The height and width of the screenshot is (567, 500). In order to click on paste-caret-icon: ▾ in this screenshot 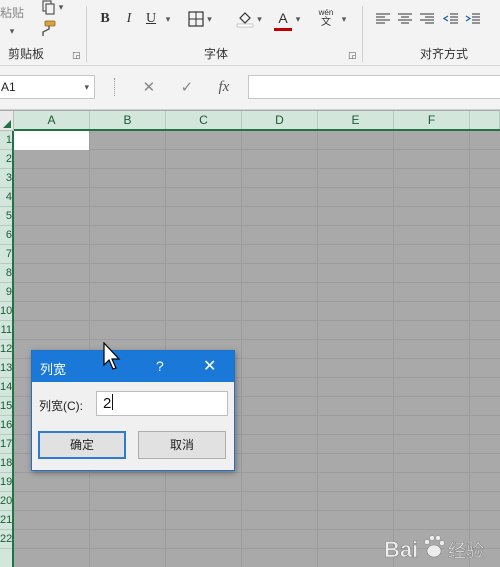, I will do `click(12, 31)`.